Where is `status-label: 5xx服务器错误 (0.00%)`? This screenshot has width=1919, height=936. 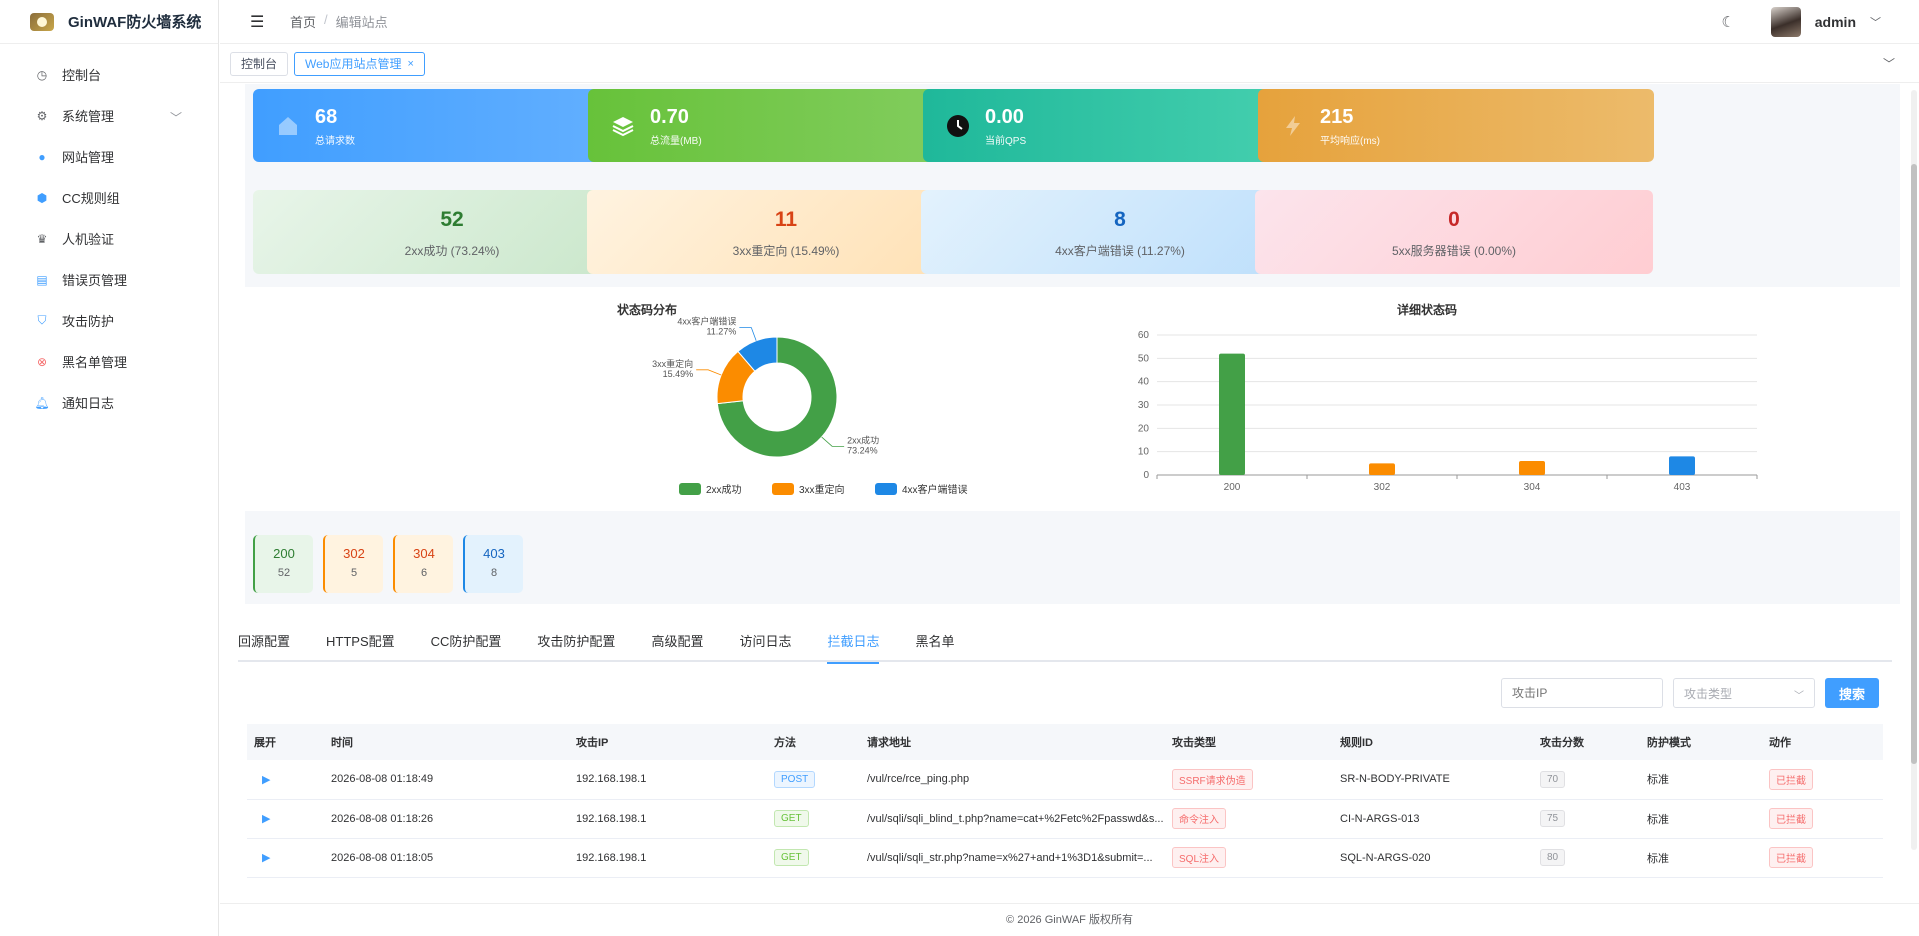
status-label: 5xx服务器错误 (0.00%) is located at coordinates (1454, 251).